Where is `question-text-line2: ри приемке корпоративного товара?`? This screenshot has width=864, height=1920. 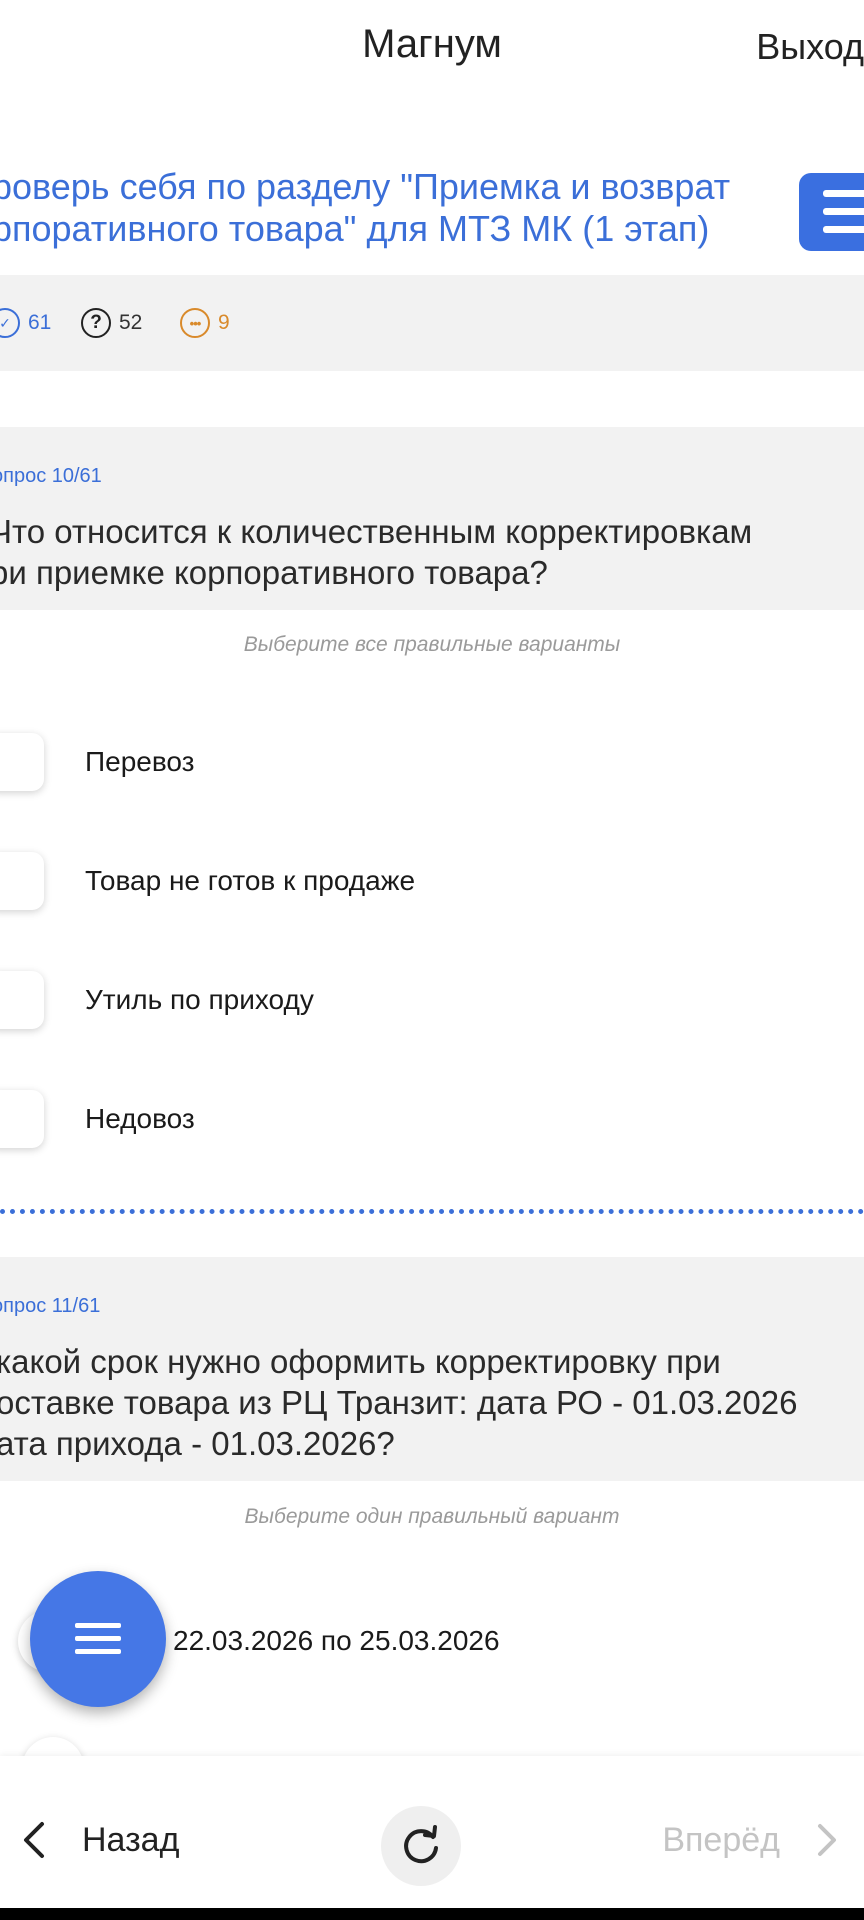
question-text-line2: ри приемке корпоративного товара? is located at coordinates (274, 572).